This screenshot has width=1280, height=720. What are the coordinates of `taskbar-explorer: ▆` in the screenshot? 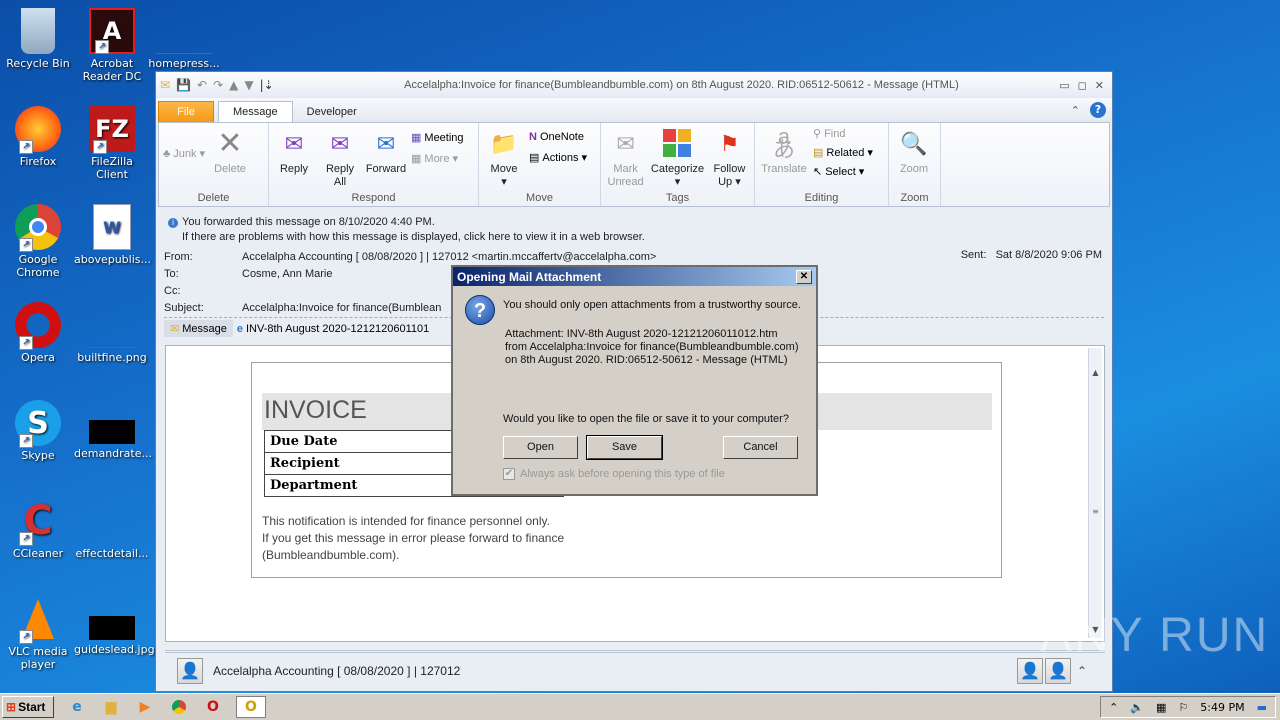 It's located at (111, 707).